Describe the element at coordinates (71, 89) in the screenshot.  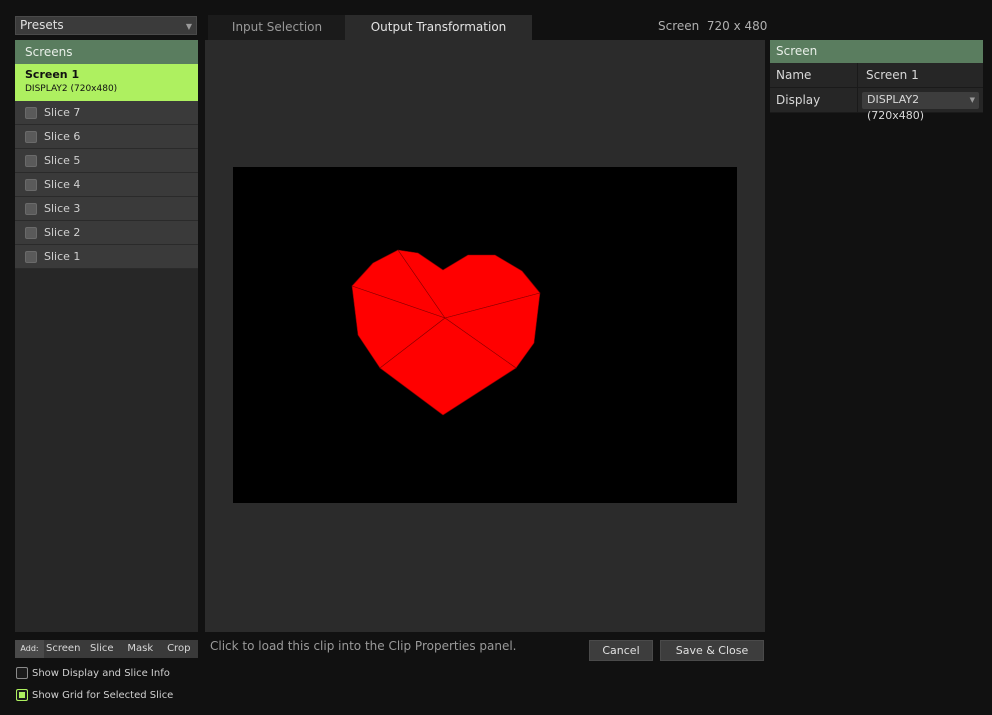
I see `screen-item-display: DISPLAY2 (720x480)` at that location.